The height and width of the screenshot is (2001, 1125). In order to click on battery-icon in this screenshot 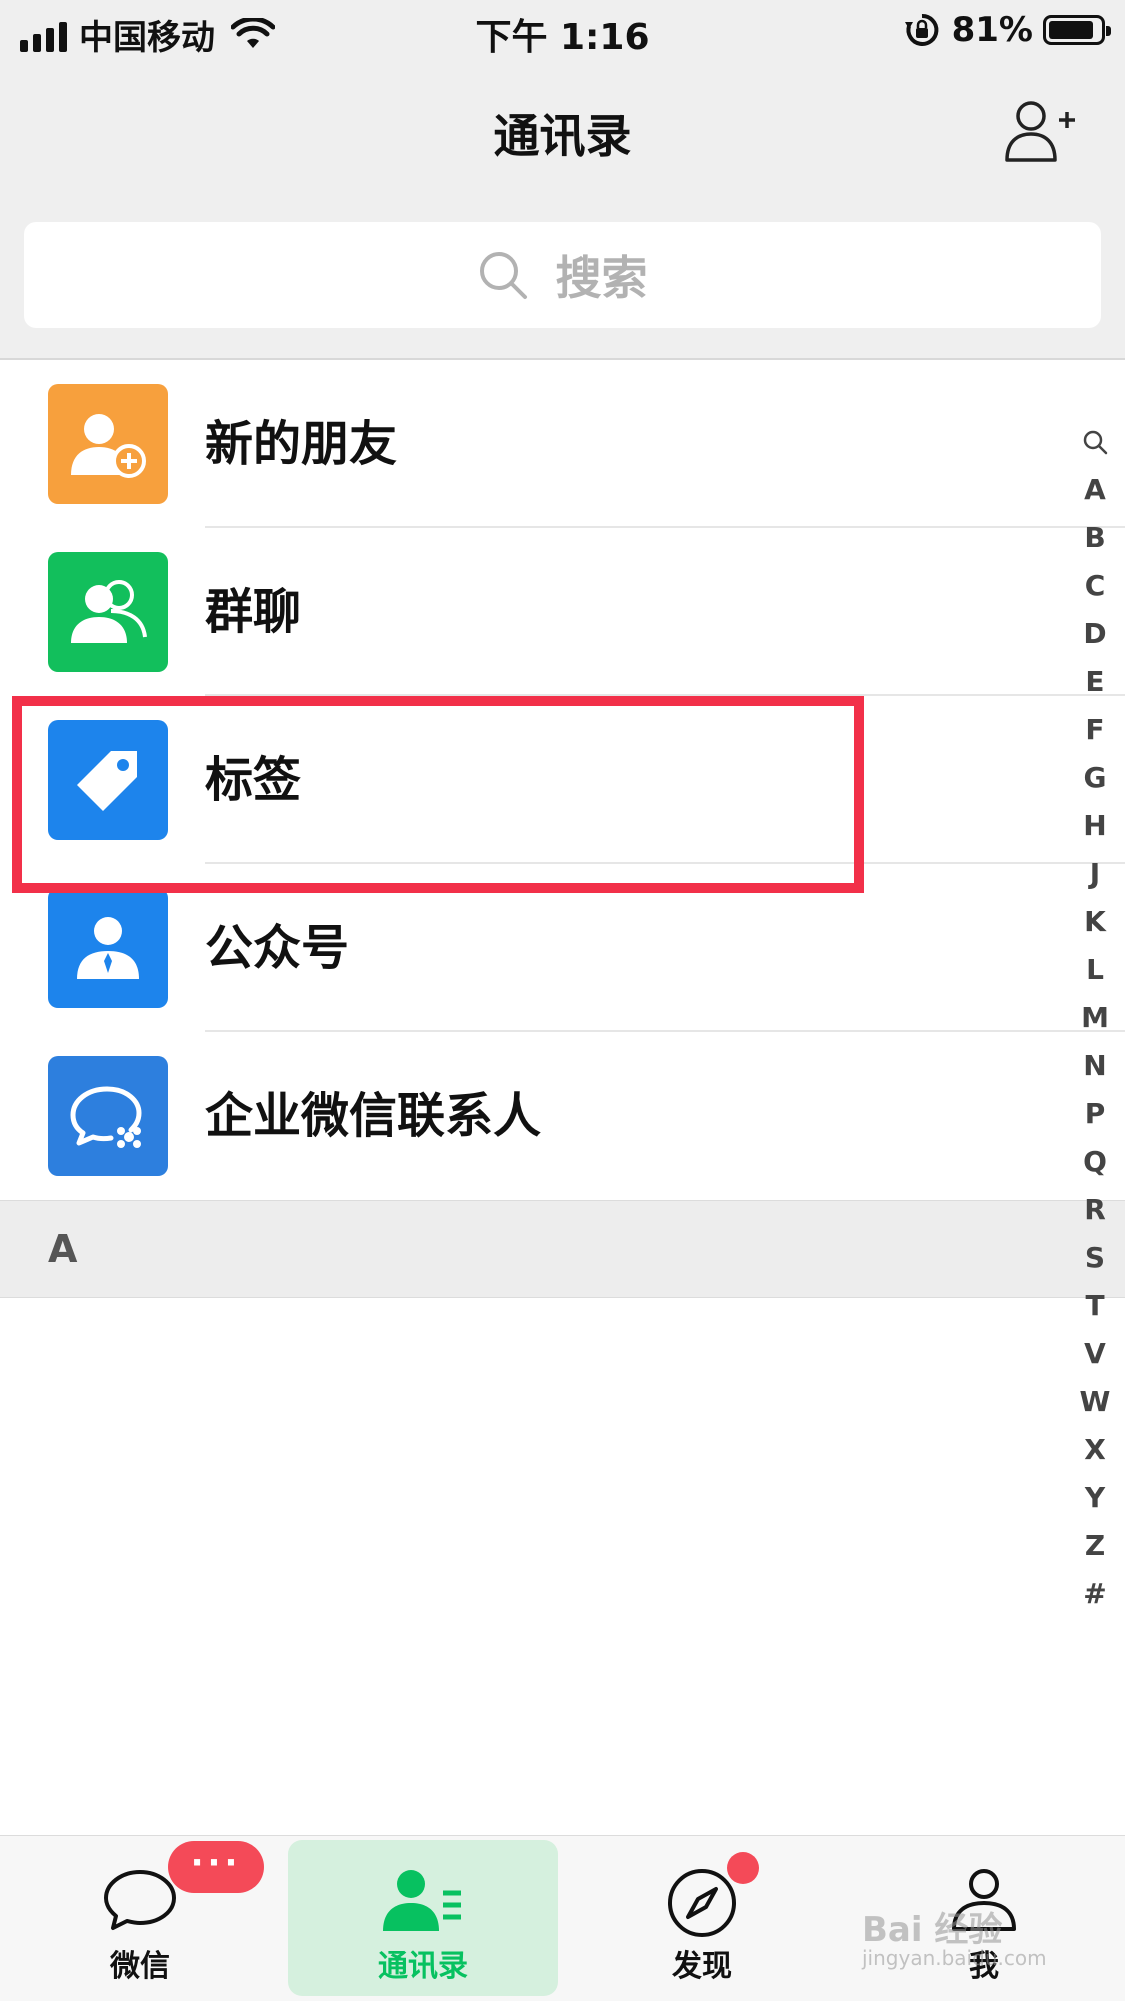, I will do `click(1077, 30)`.